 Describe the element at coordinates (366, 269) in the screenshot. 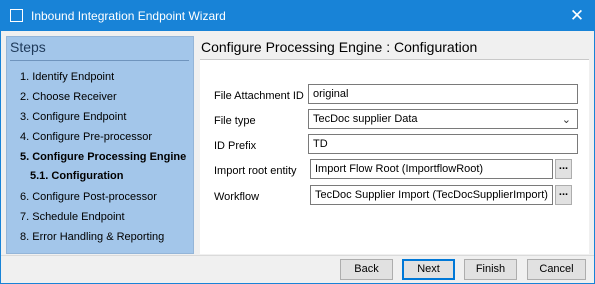

I see `back-button: Back` at that location.